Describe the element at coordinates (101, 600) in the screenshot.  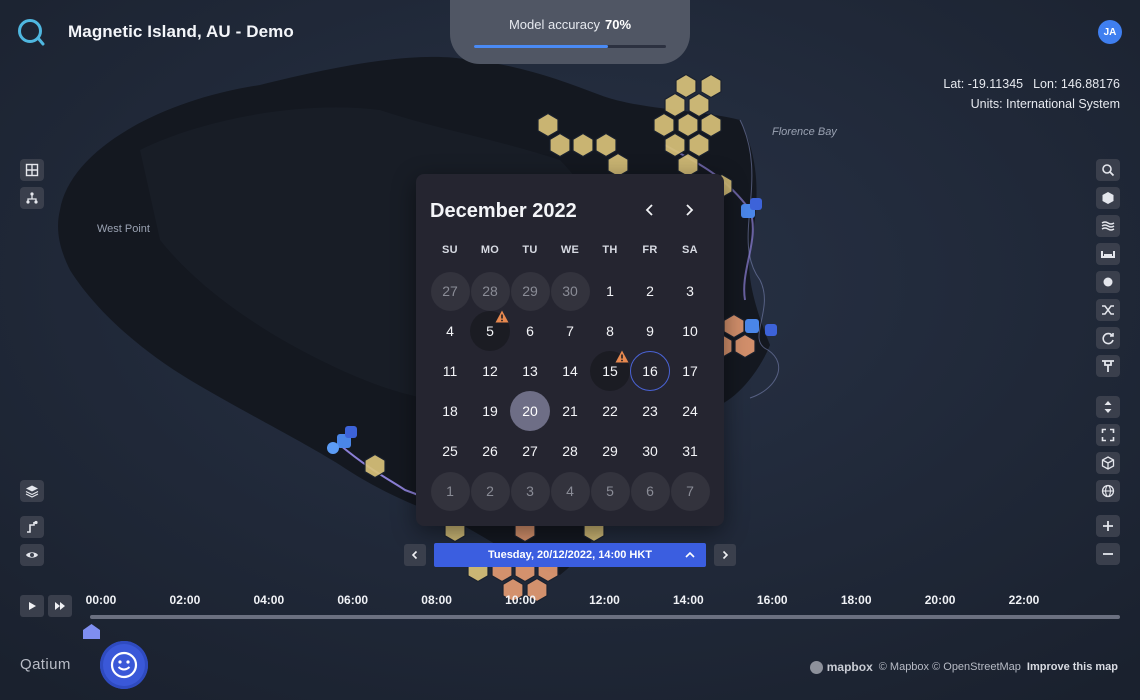
I see `timeline-hour-label: 00:00` at that location.